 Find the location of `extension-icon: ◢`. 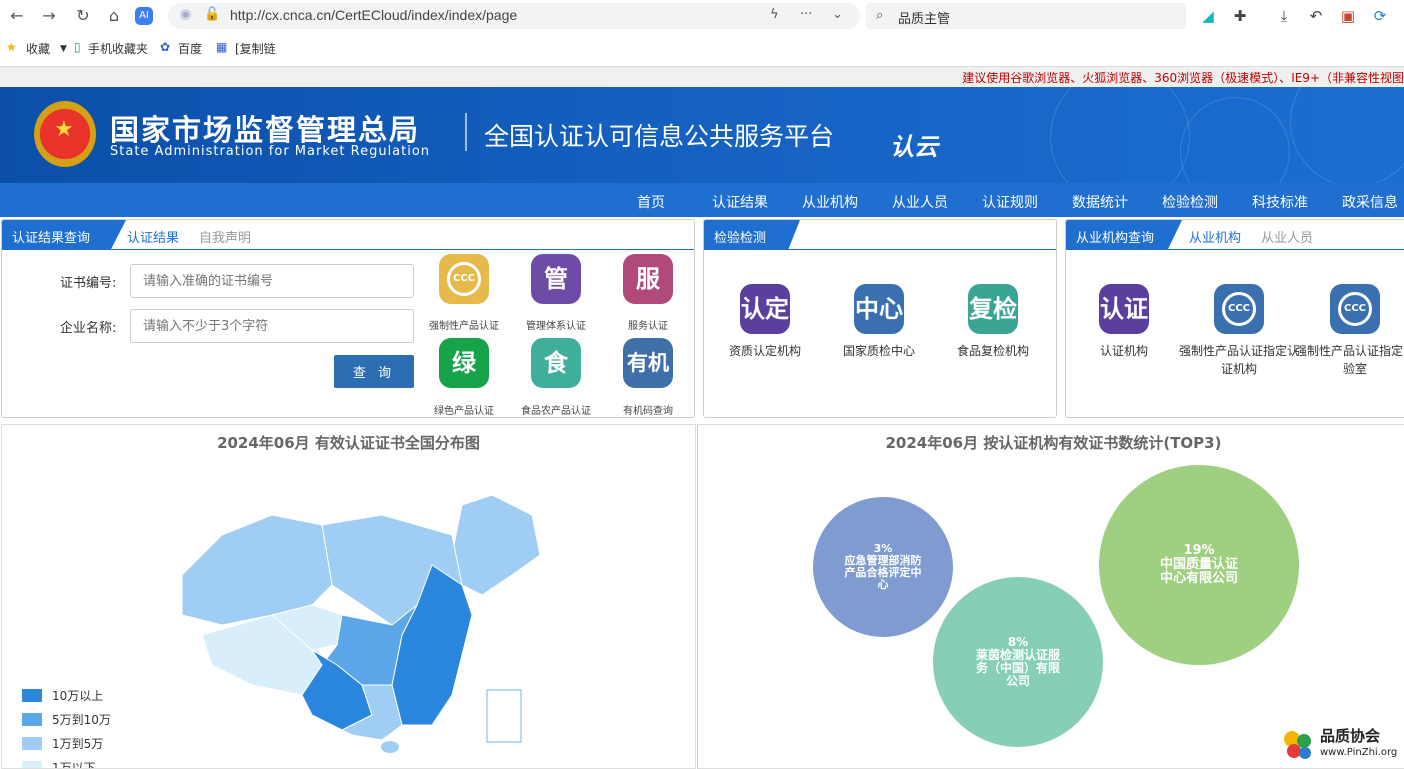

extension-icon: ◢ is located at coordinates (1208, 16).